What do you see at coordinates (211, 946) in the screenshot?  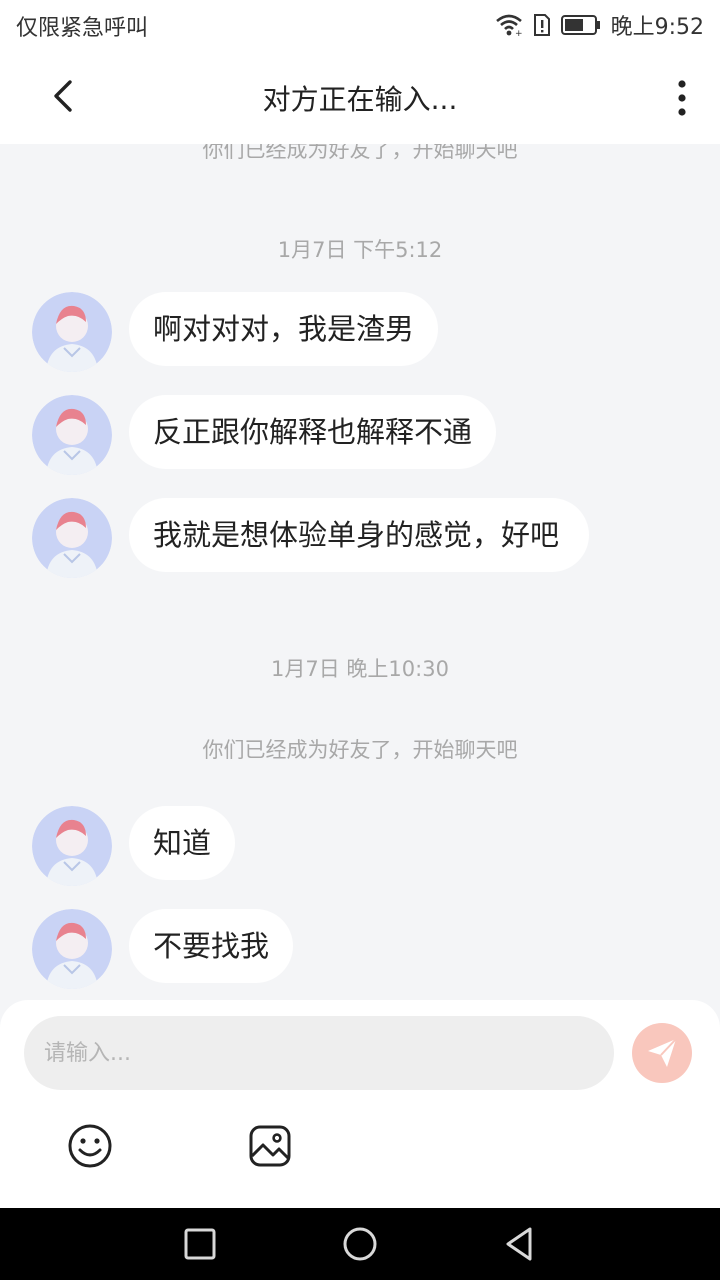 I see `message-bubble: 不要找我` at bounding box center [211, 946].